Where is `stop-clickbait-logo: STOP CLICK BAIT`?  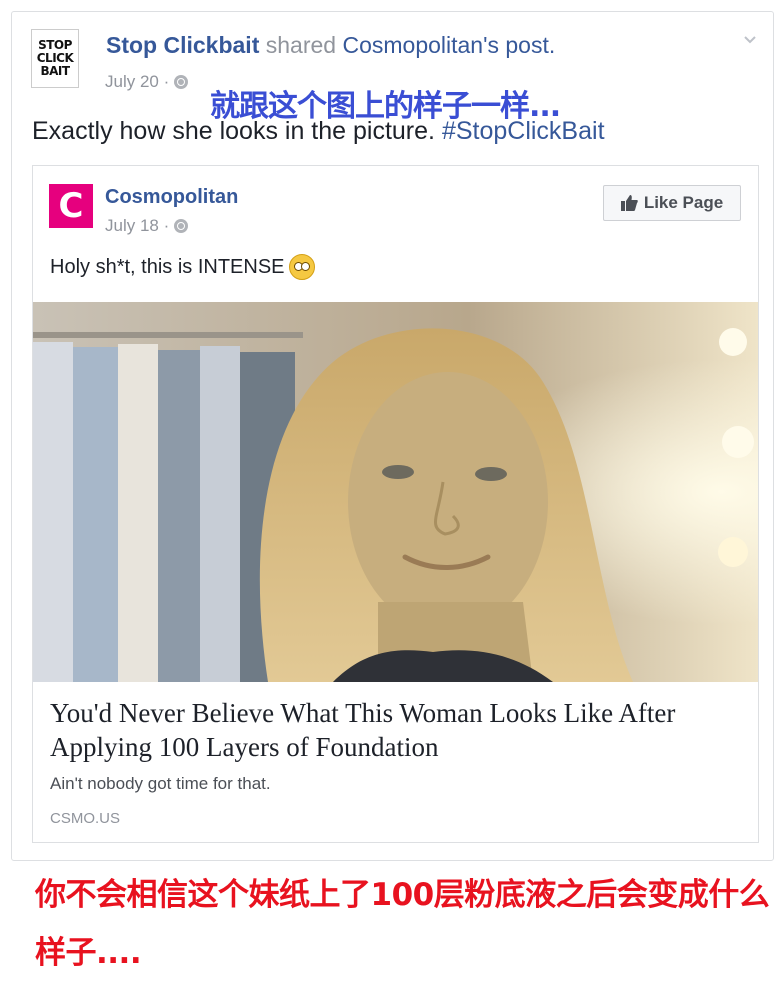 stop-clickbait-logo: STOP CLICK BAIT is located at coordinates (55, 58).